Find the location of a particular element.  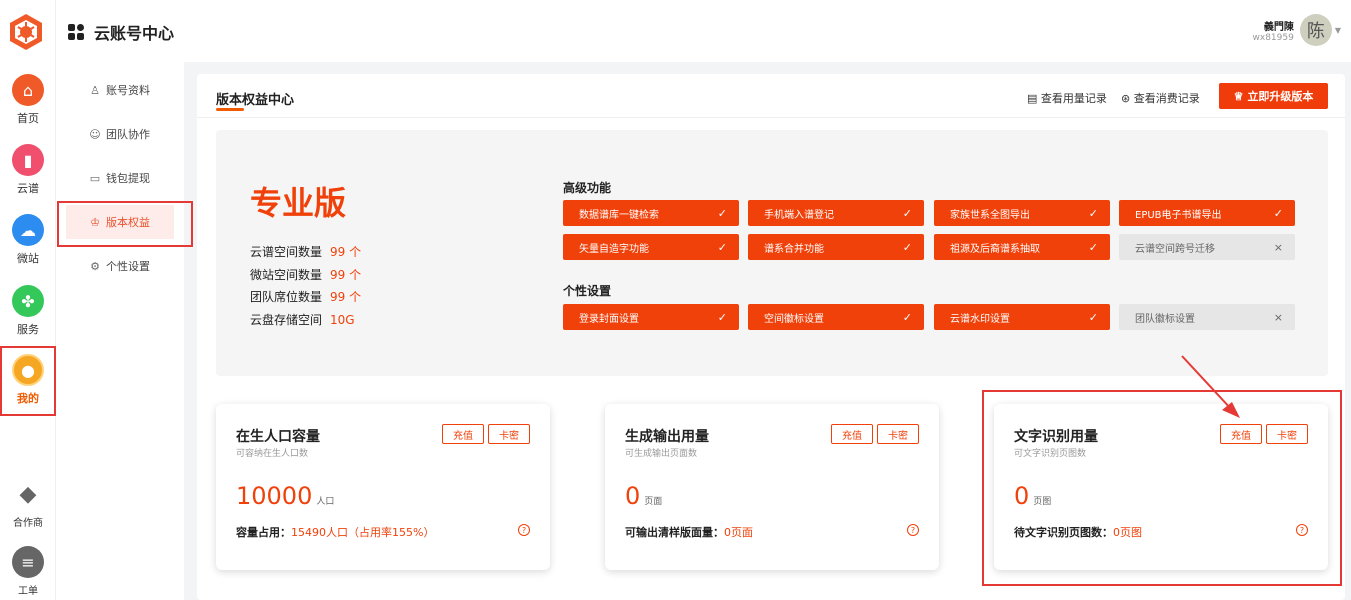

record-icon: ▤ is located at coordinates (1032, 98).